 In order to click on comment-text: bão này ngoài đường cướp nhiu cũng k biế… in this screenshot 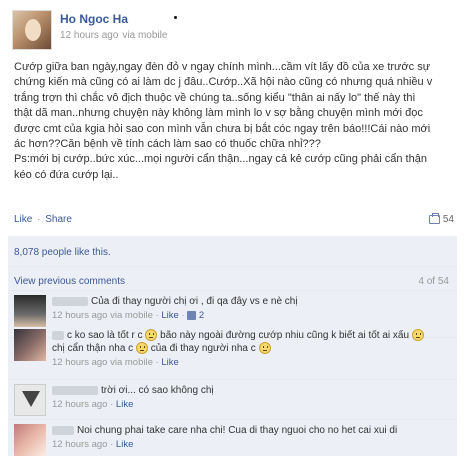, I will do `click(285, 335)`.